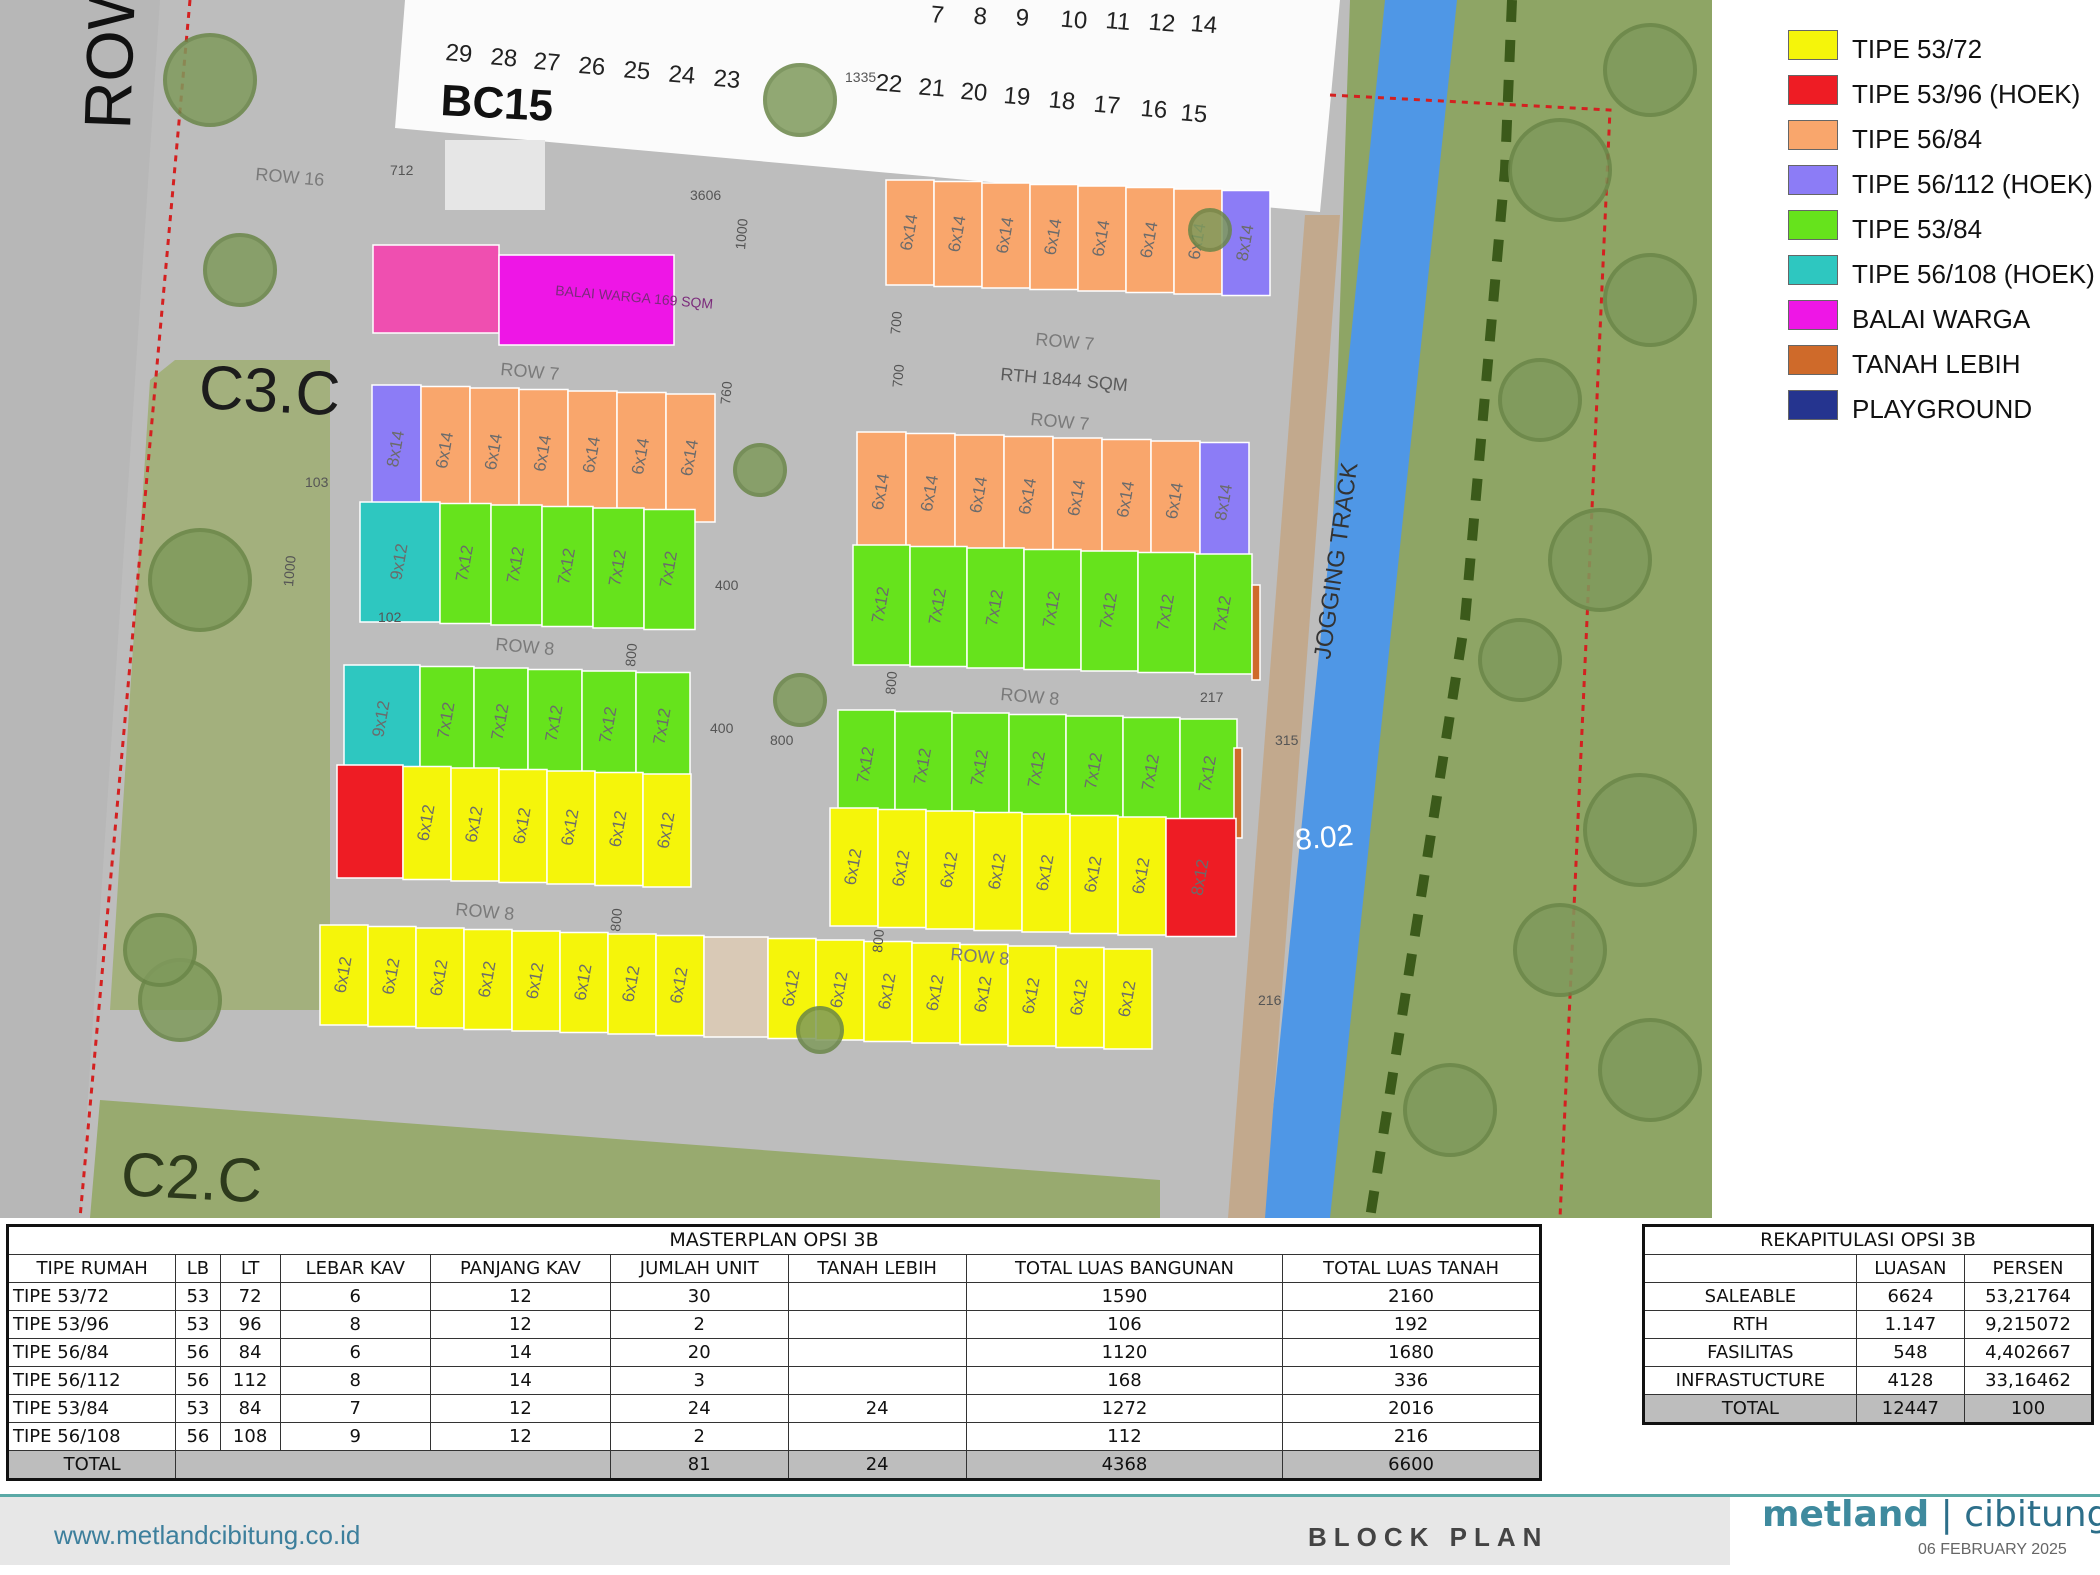 The height and width of the screenshot is (1575, 2100). Describe the element at coordinates (1270, 1000) in the screenshot. I see `dimension-label: 216` at that location.